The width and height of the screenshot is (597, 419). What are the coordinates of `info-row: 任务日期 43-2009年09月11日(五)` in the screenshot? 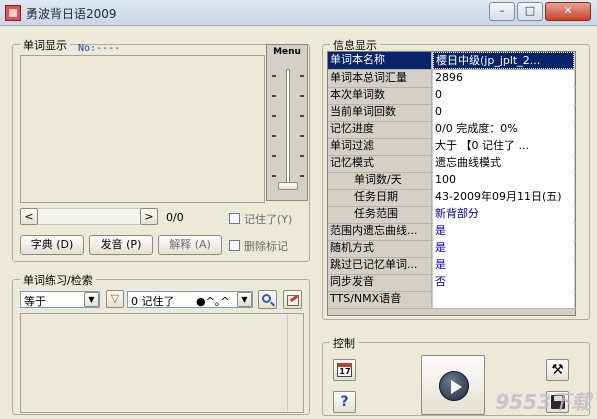 It's located at (452, 198).